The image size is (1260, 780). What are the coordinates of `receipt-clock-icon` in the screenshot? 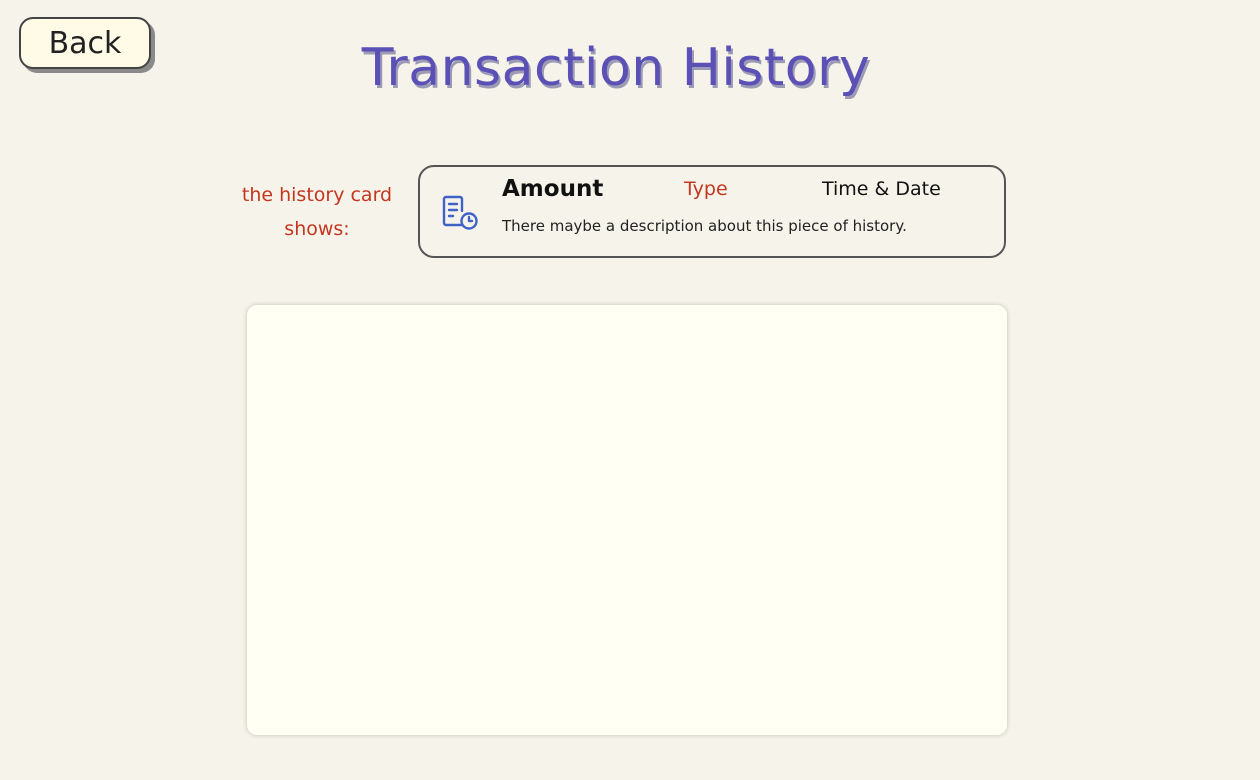 It's located at (460, 213).